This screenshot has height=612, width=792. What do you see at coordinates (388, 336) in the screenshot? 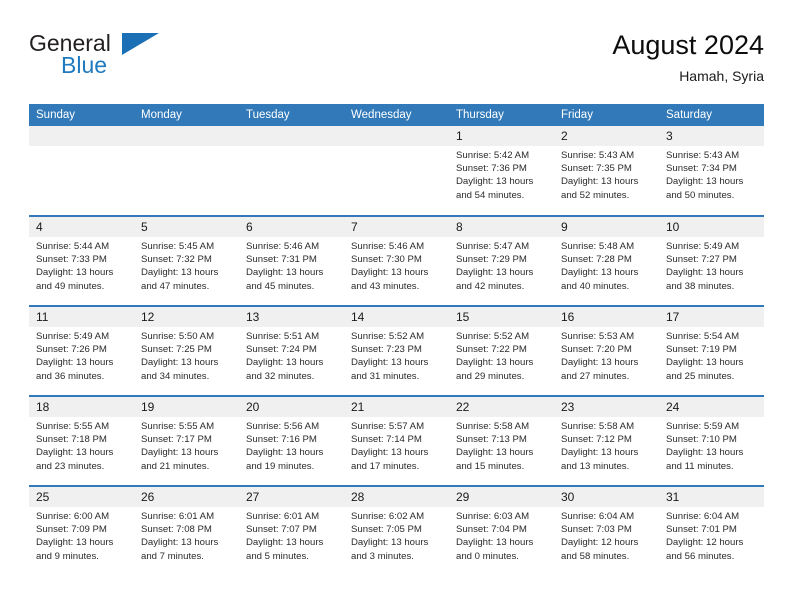
I see `detail-sunrise: Sunrise: 5:52 AM` at bounding box center [388, 336].